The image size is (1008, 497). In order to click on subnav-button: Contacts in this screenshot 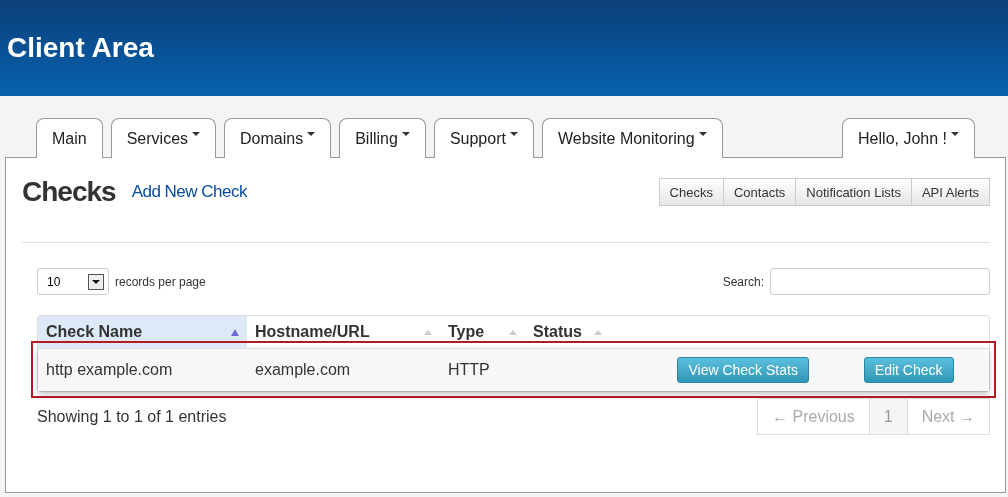, I will do `click(759, 192)`.